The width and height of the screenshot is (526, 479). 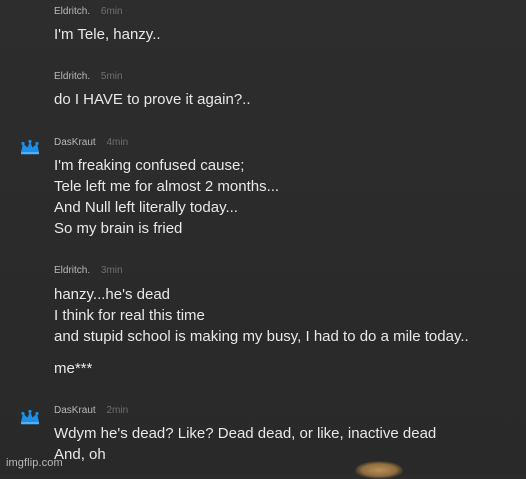 I want to click on timestamp: 2min, so click(x=117, y=410).